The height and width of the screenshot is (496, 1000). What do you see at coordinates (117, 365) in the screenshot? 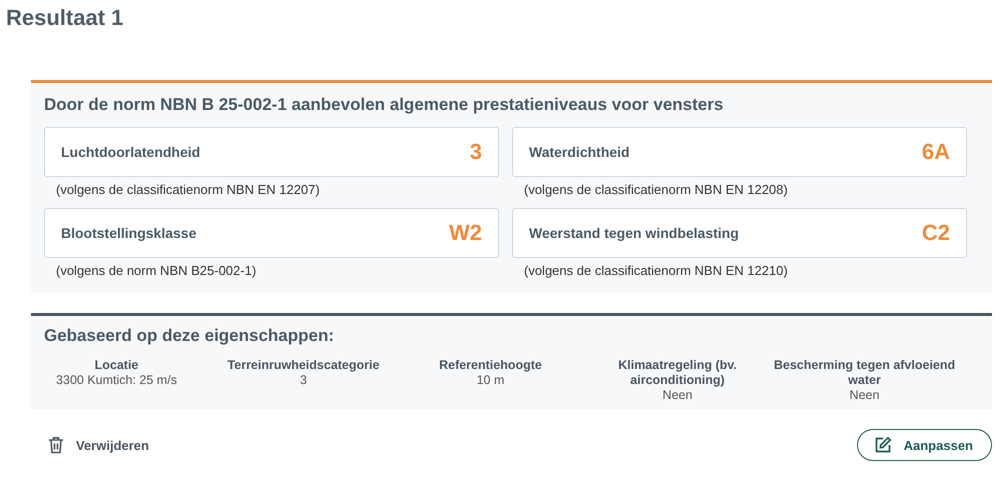
I see `property-label: Locatie` at bounding box center [117, 365].